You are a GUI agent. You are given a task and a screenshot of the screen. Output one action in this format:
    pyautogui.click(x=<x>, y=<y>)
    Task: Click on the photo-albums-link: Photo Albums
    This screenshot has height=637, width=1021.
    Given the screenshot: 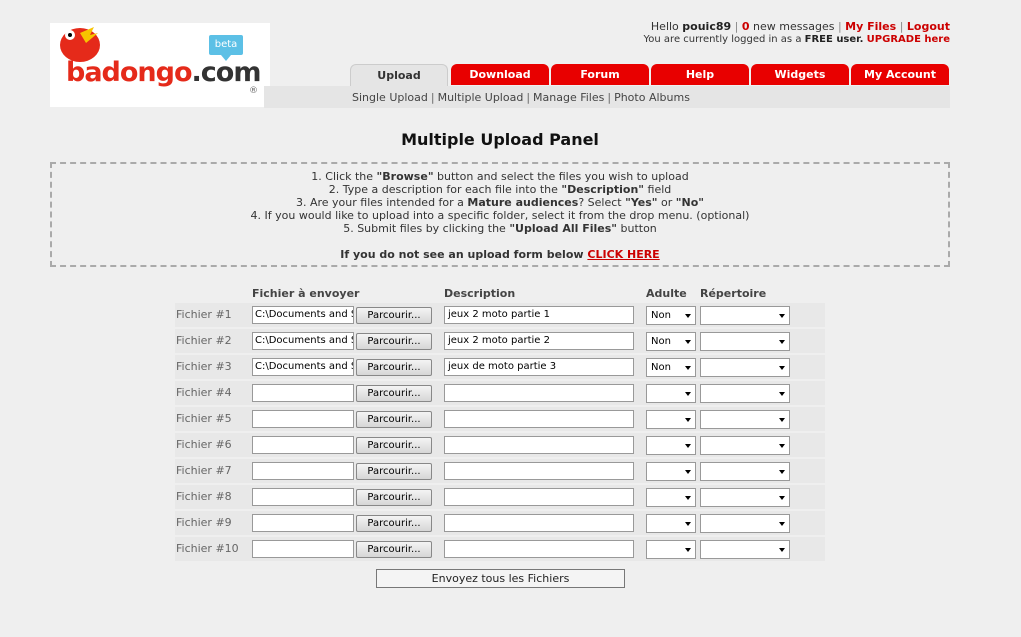 What is the action you would take?
    pyautogui.click(x=652, y=97)
    